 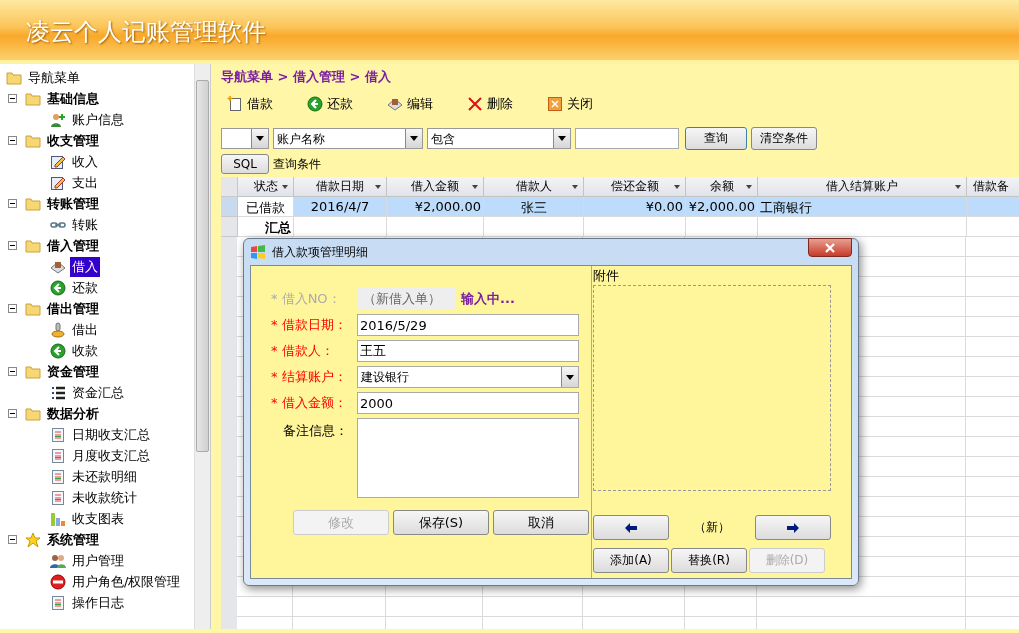 I want to click on attachment-title: 附件, so click(x=606, y=276).